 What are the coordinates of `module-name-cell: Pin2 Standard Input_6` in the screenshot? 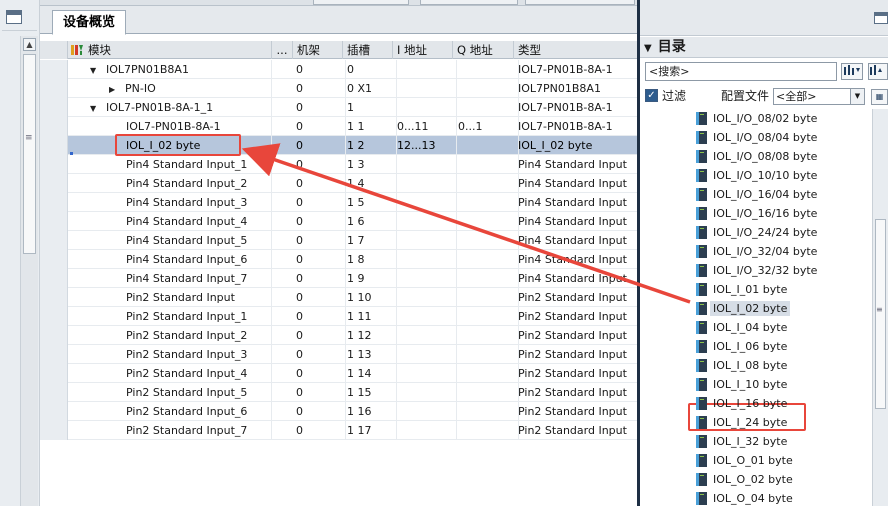 It's located at (199, 411).